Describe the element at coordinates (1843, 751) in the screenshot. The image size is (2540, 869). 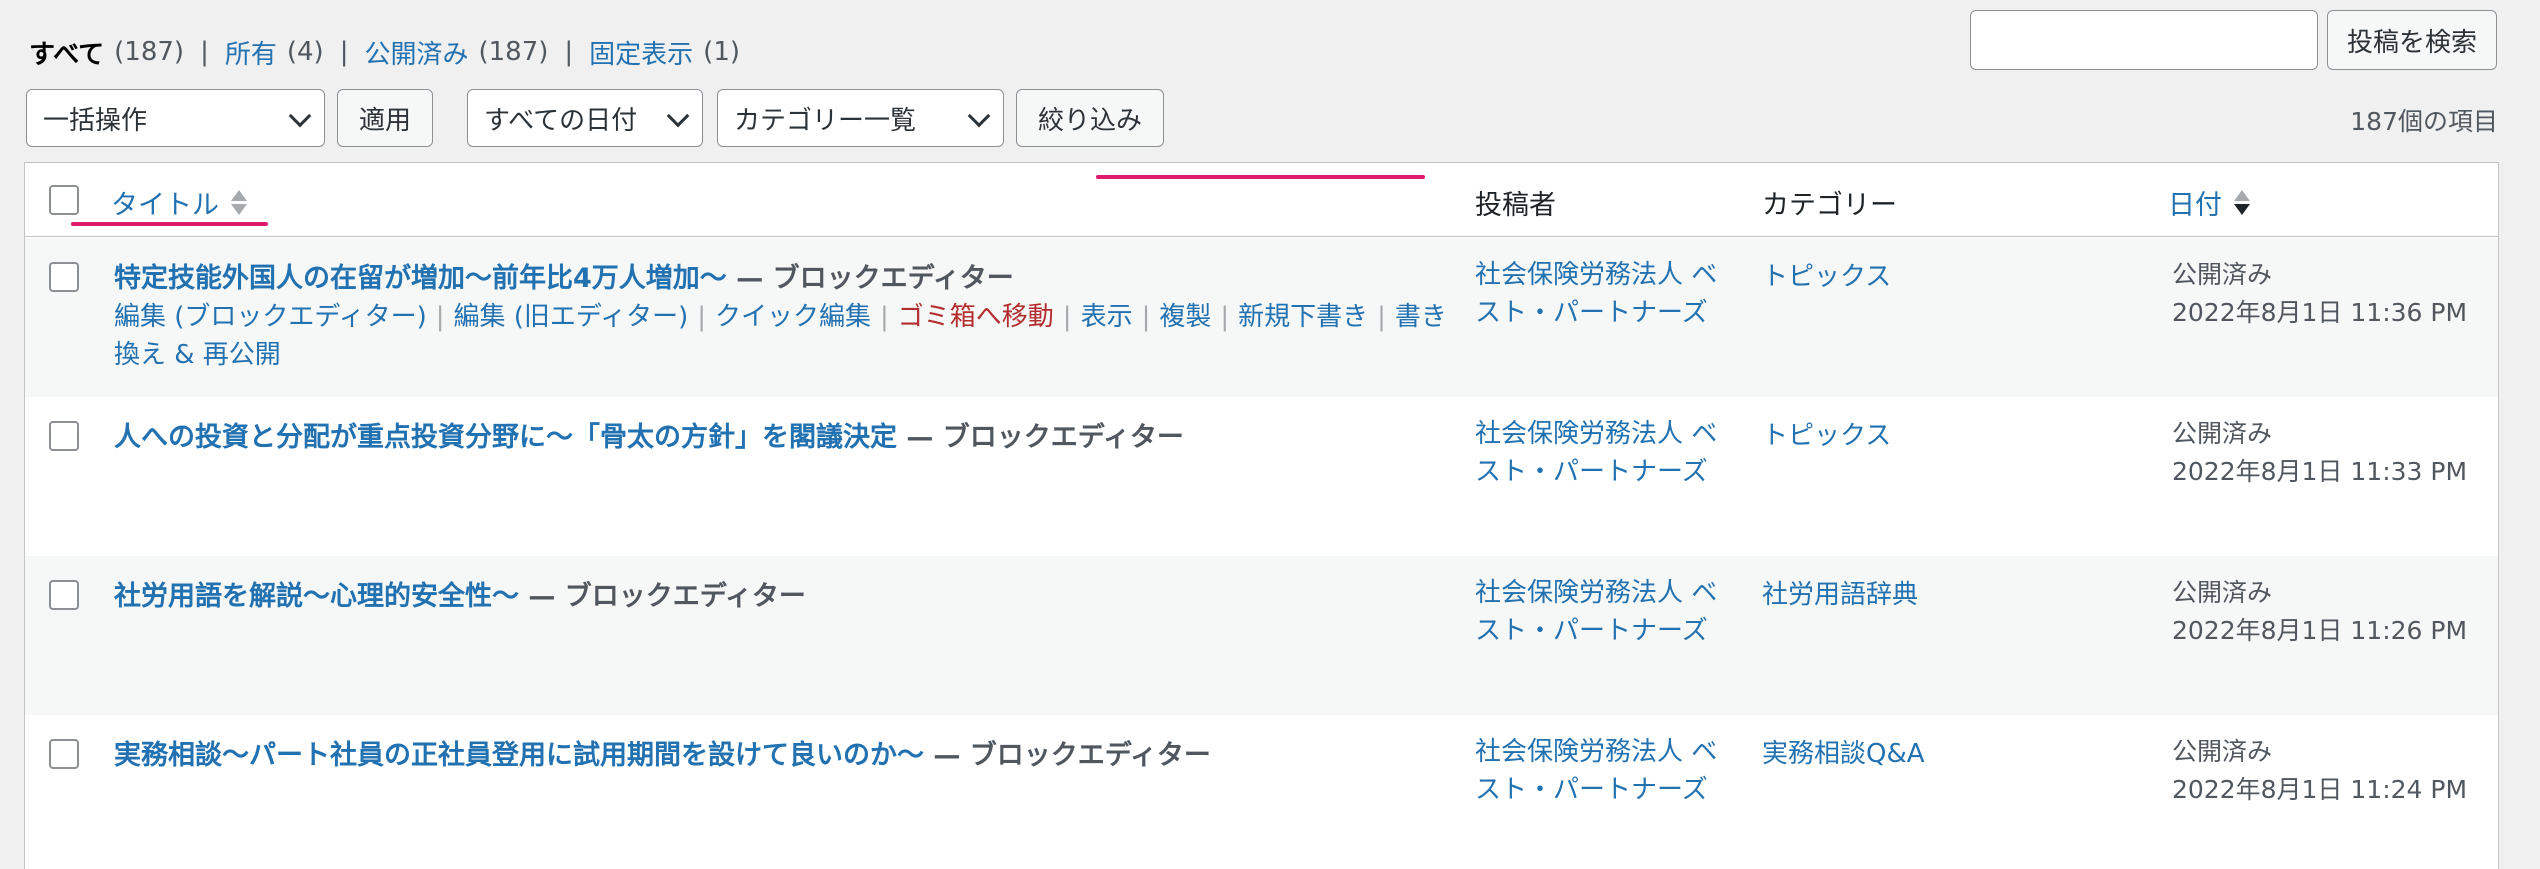
I see `post-category-link: 実務相談Q&A` at that location.